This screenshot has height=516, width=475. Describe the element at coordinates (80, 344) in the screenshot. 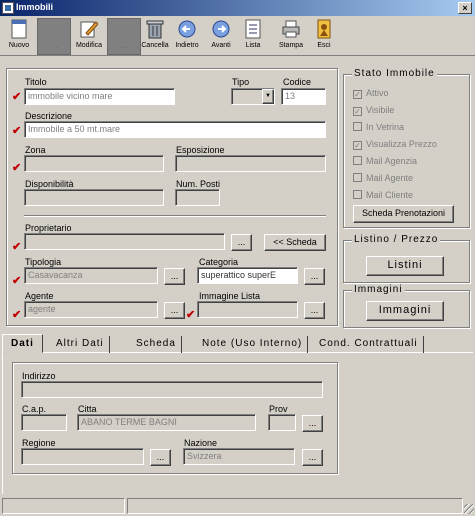

I see `tab-altri-dati: Altri Dati` at that location.